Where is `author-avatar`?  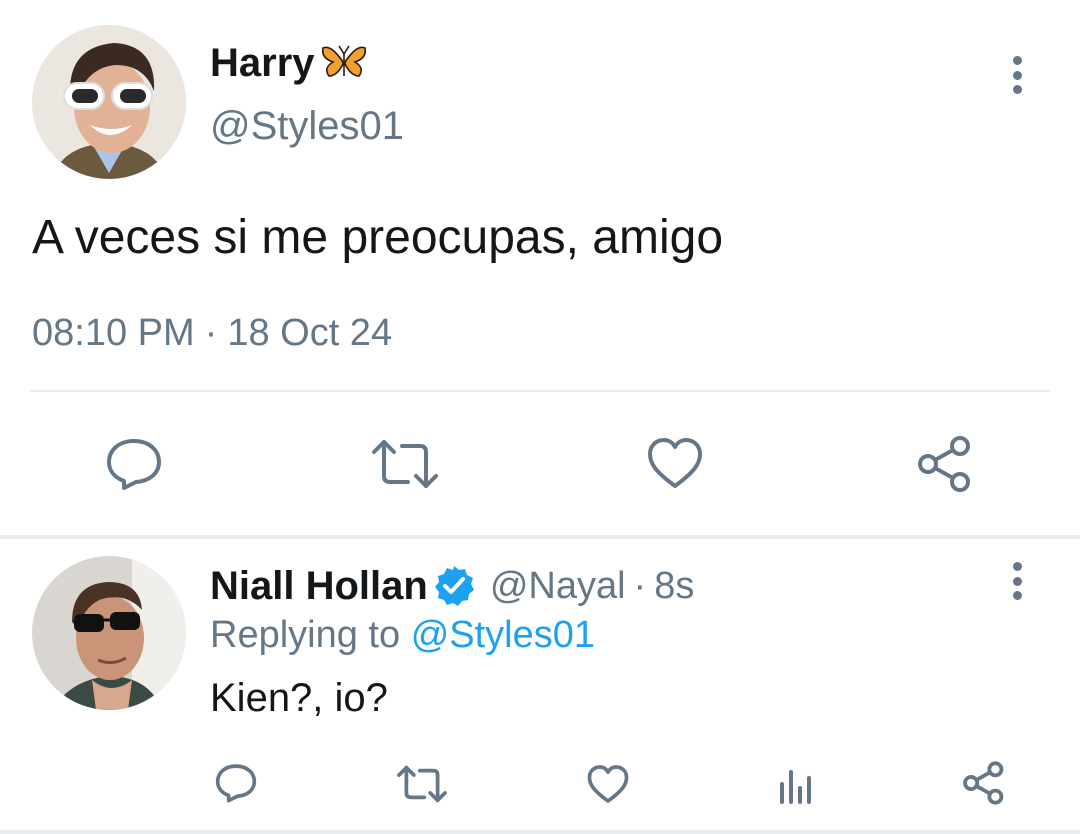 author-avatar is located at coordinates (109, 102).